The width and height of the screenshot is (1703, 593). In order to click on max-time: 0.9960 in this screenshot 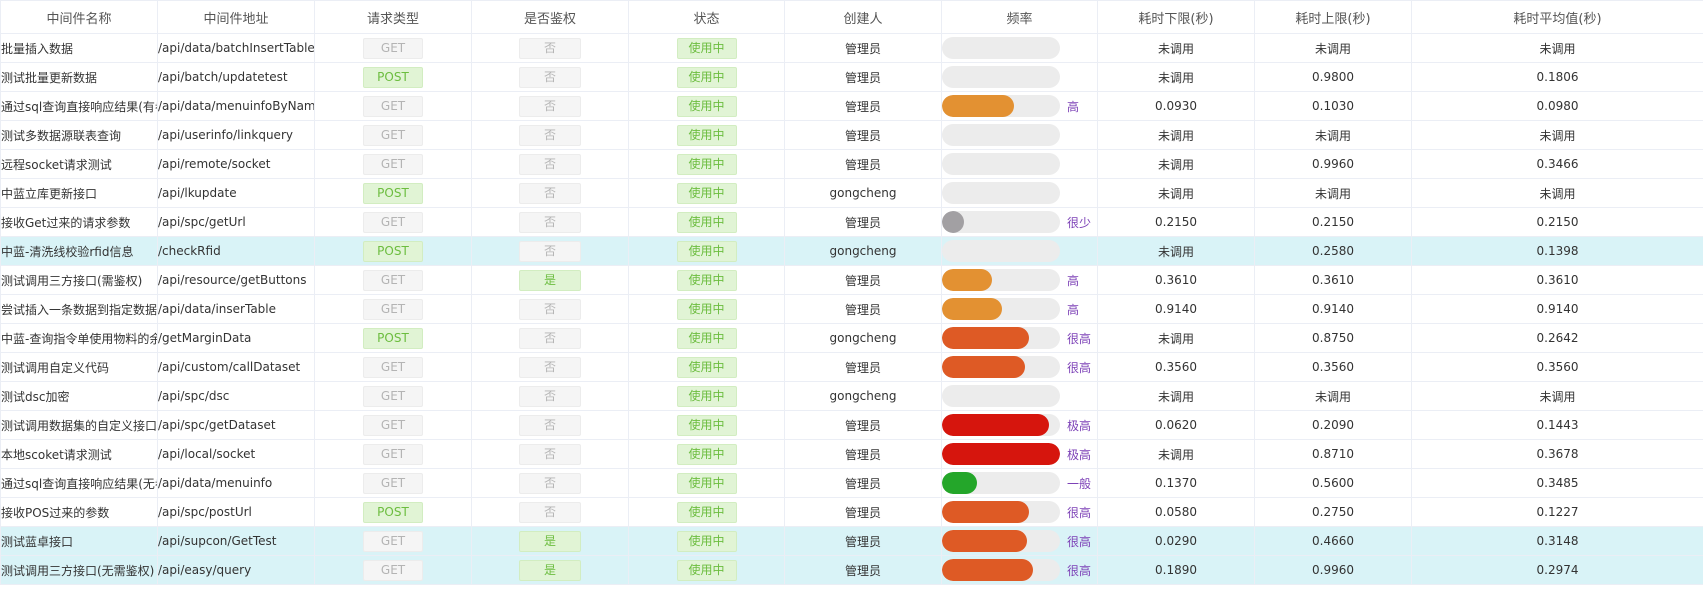, I will do `click(1333, 164)`.